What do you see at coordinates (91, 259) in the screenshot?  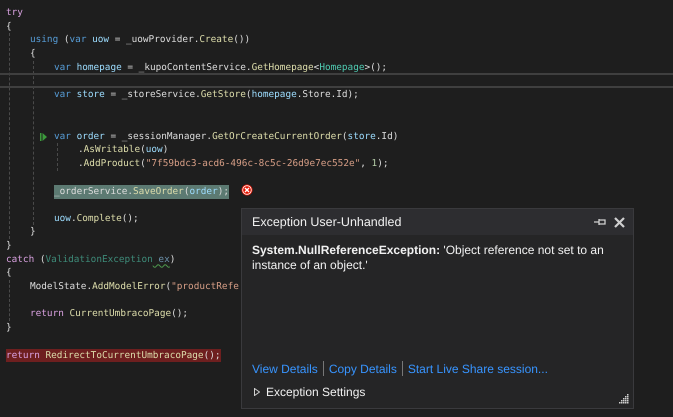 I see `code-line: catch (ValidationException ex)` at bounding box center [91, 259].